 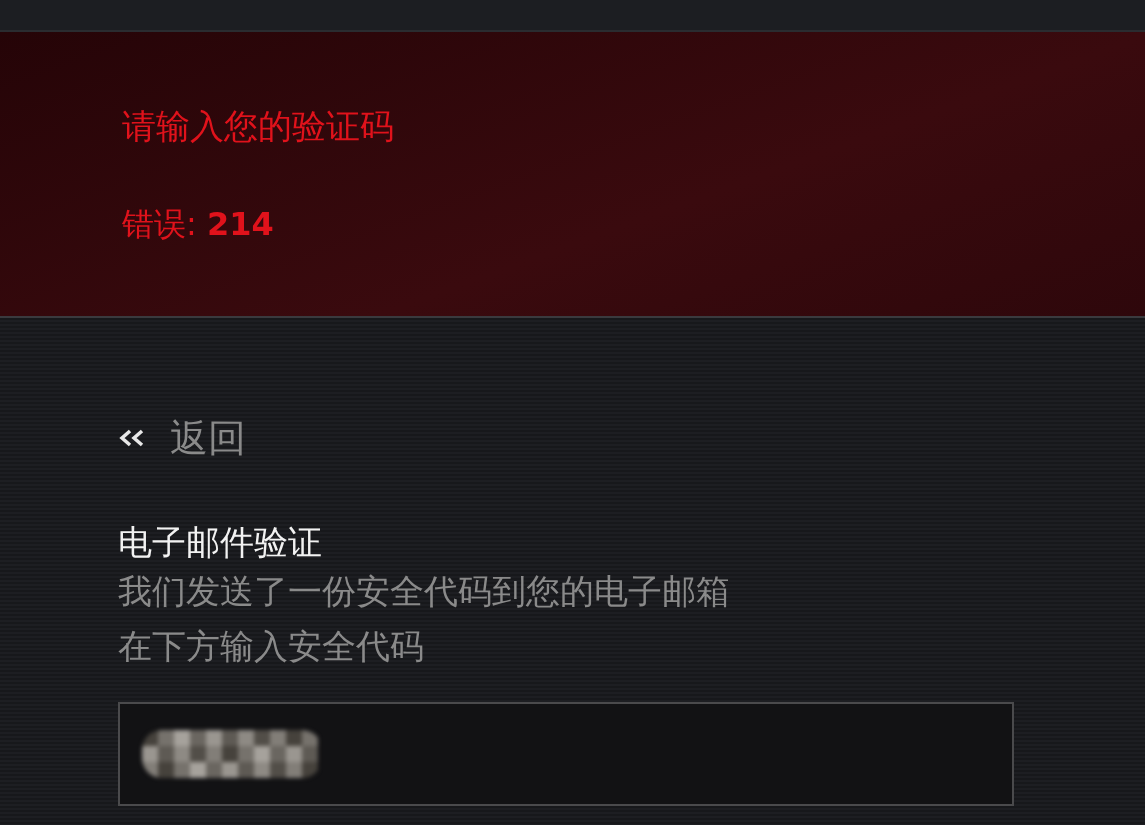 I want to click on error-code: 错误: 214, so click(x=198, y=224).